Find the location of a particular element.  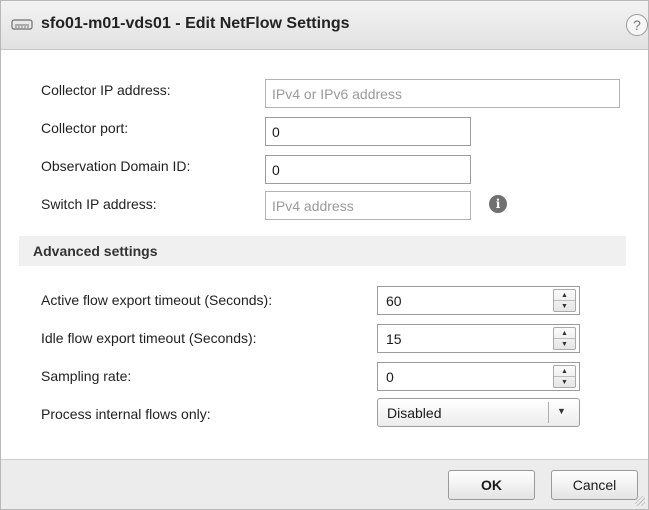

help-icon: ? is located at coordinates (637, 25).